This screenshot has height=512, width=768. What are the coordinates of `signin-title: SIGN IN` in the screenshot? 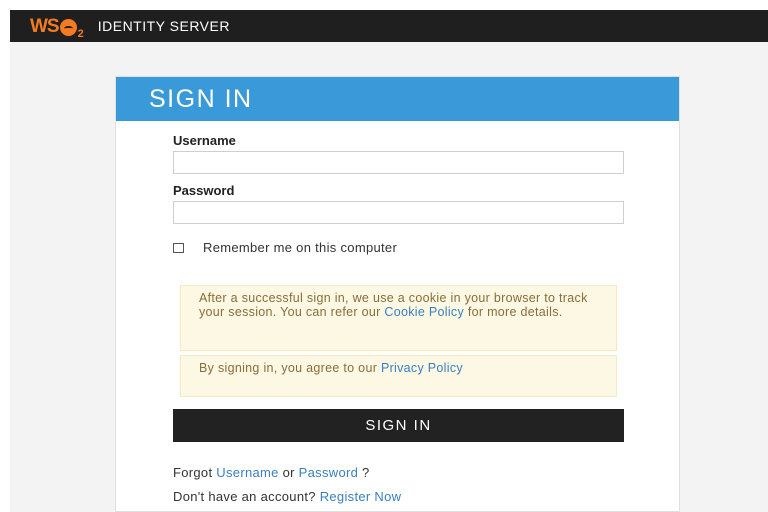 It's located at (201, 98).